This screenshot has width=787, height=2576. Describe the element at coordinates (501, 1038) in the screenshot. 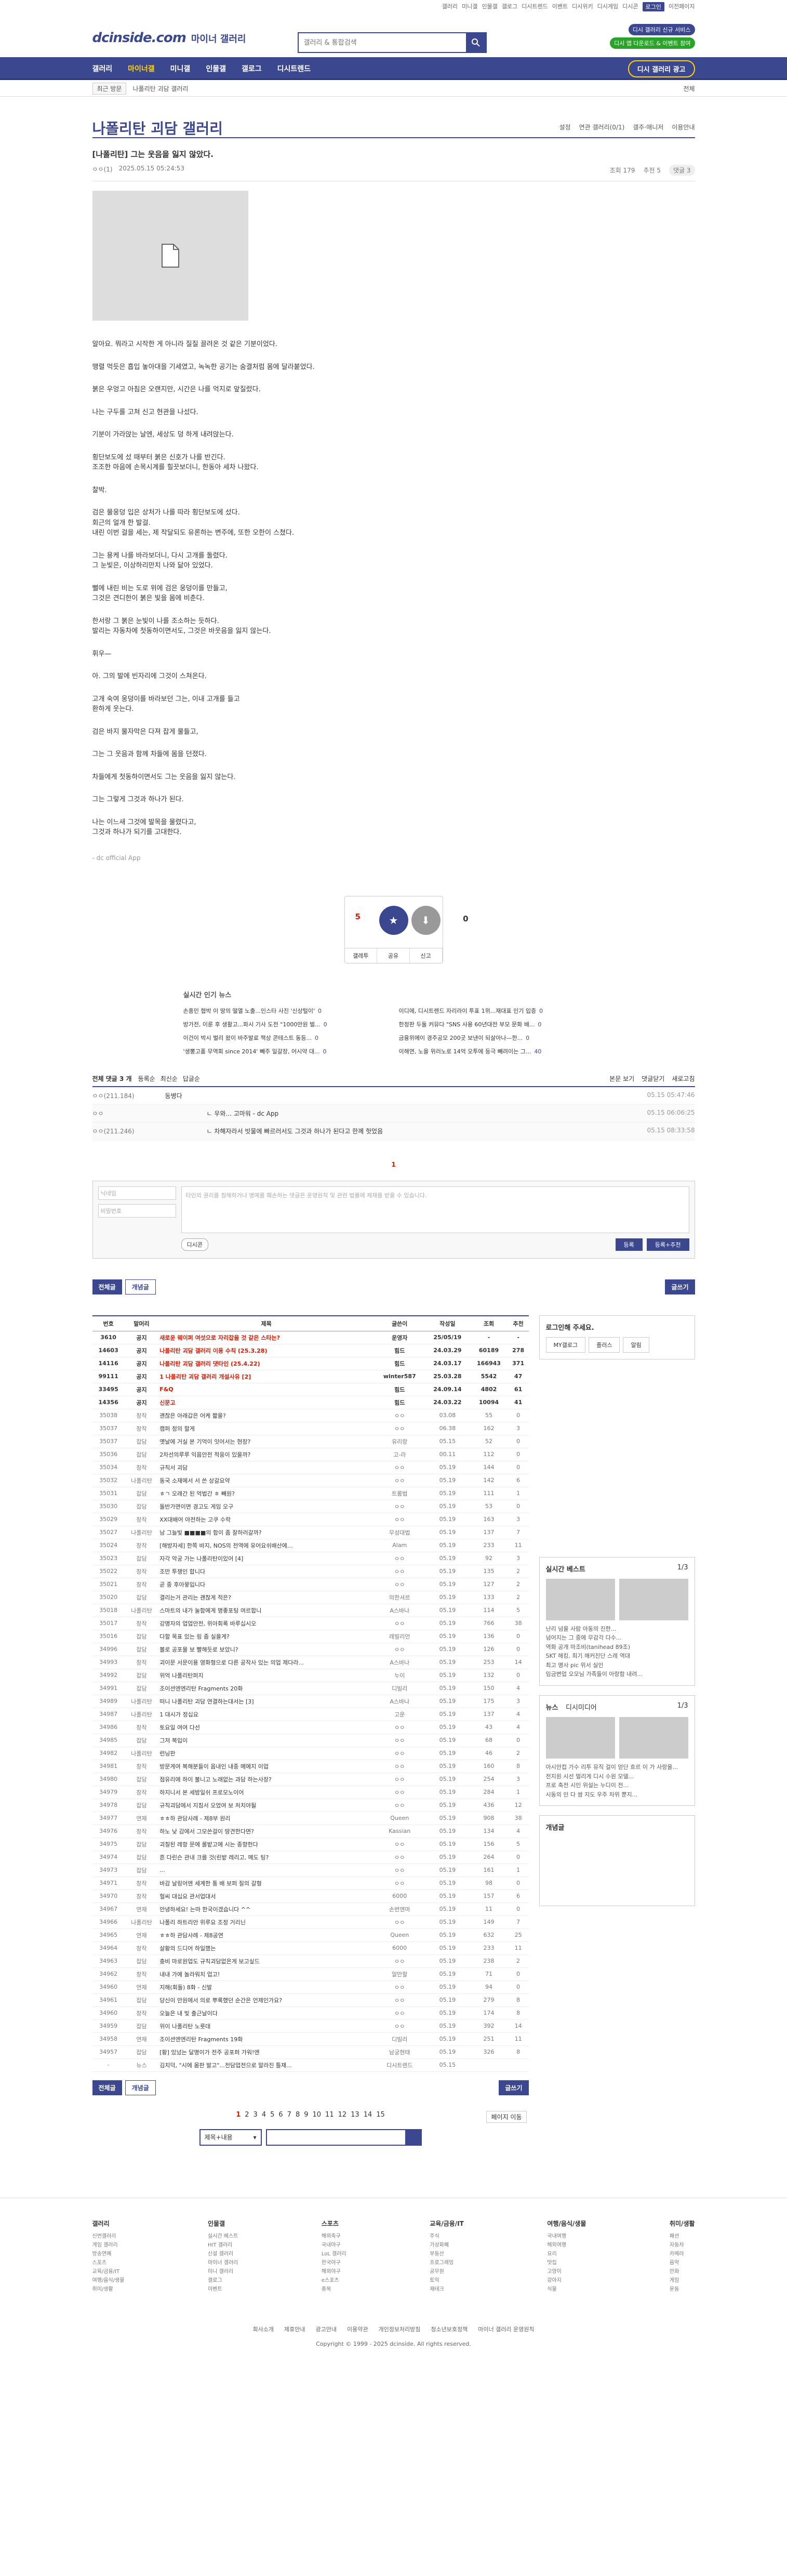

I see `news-item: 금융위에이 경주공모 200곳 보낸이 되살아나—한... 0` at that location.